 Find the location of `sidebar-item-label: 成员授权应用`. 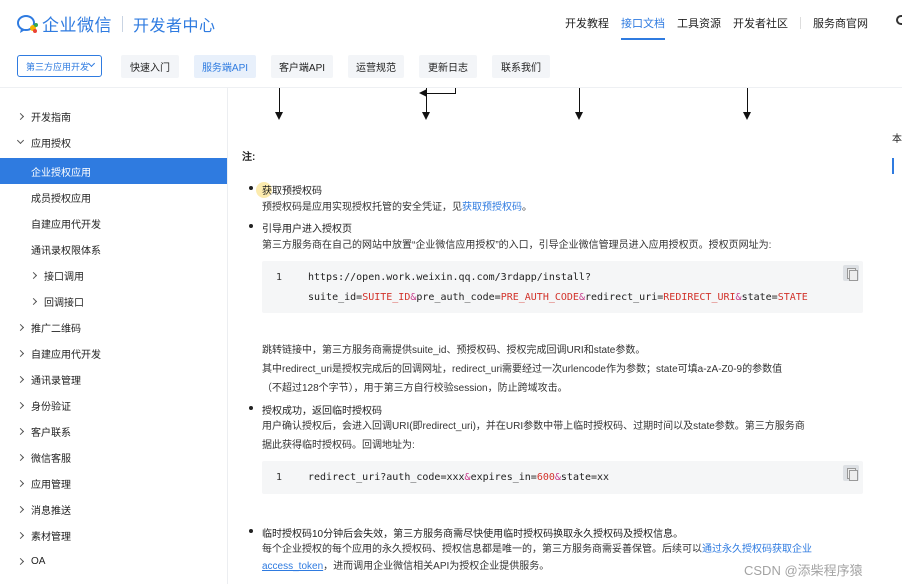

sidebar-item-label: 成员授权应用 is located at coordinates (61, 199).